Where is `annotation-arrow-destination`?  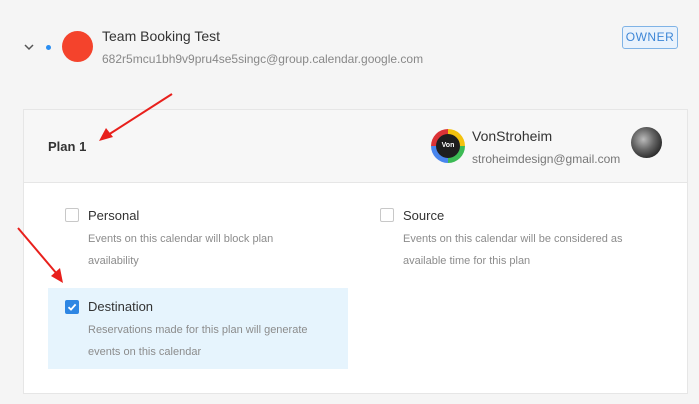
annotation-arrow-destination is located at coordinates (40, 255).